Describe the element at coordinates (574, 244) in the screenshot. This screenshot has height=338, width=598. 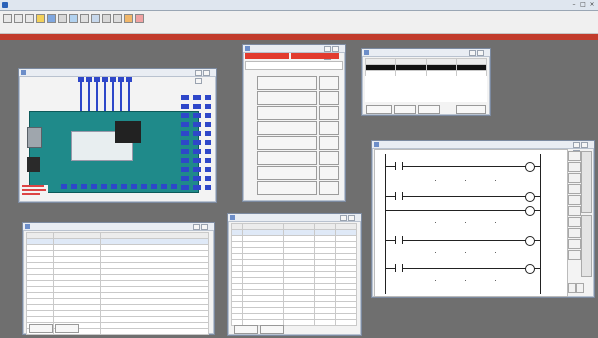
I see `tool-delete-icon` at that location.